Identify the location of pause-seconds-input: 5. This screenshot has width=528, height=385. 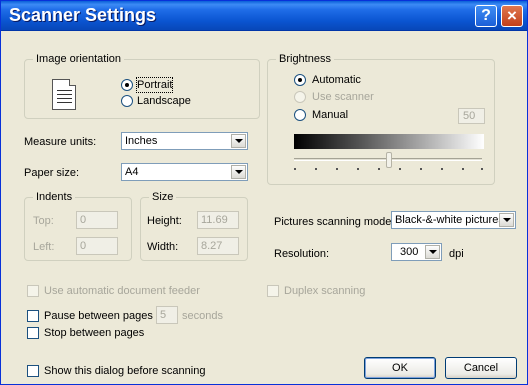
(167, 315).